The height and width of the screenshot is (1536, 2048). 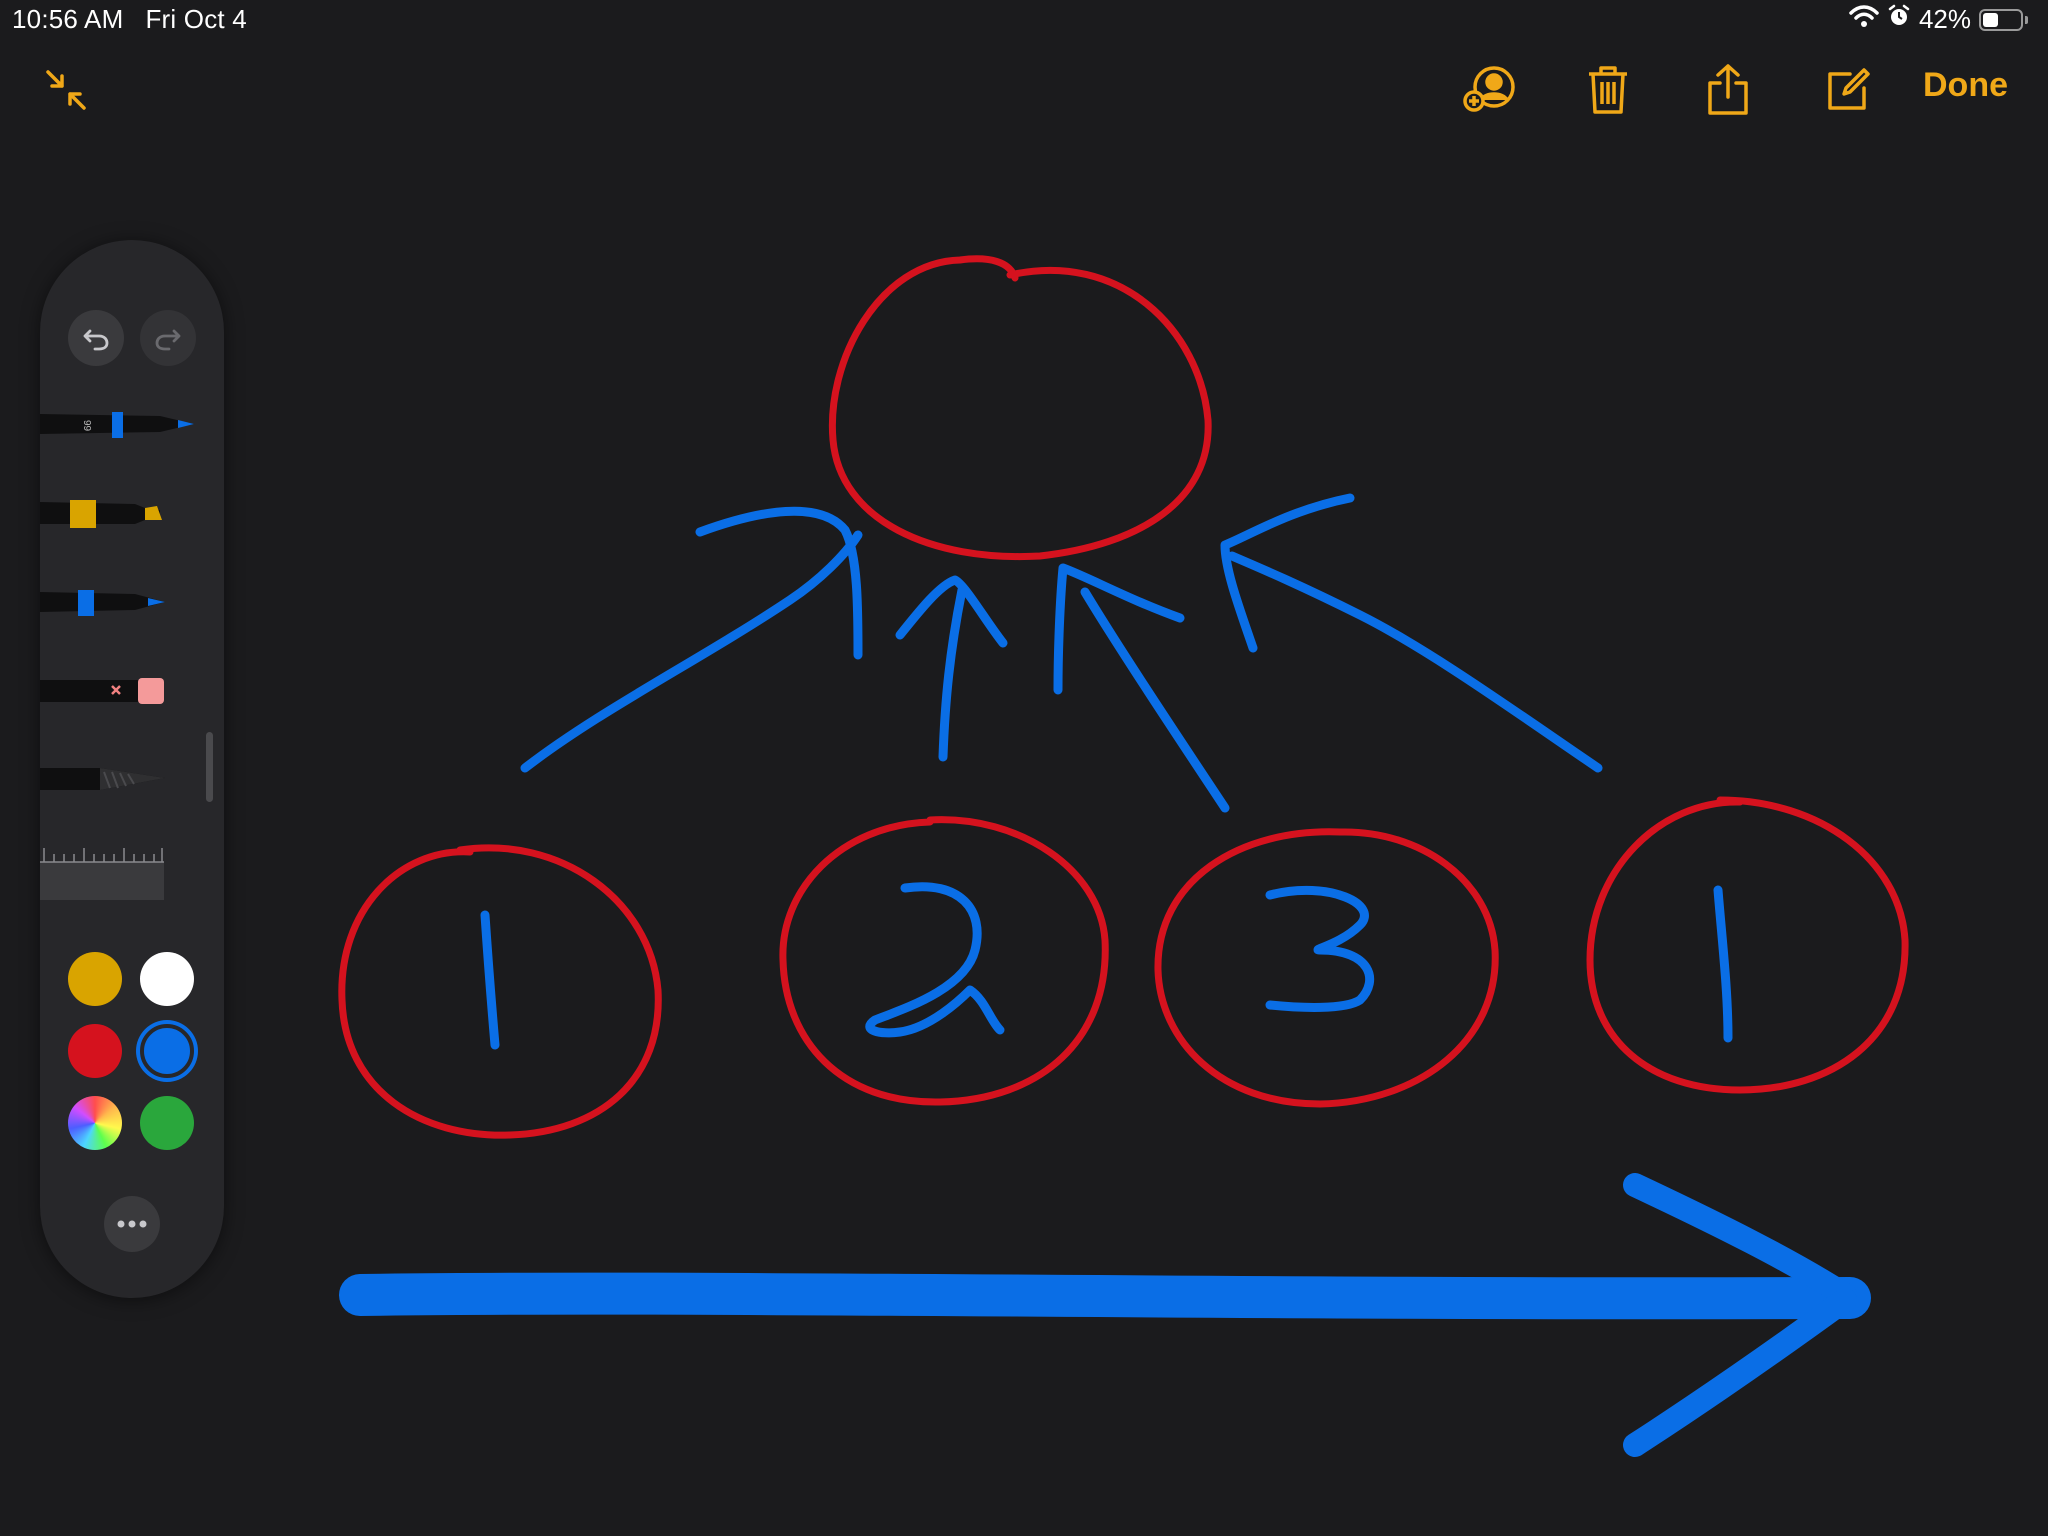 I want to click on ruler-tool, so click(x=120, y=872).